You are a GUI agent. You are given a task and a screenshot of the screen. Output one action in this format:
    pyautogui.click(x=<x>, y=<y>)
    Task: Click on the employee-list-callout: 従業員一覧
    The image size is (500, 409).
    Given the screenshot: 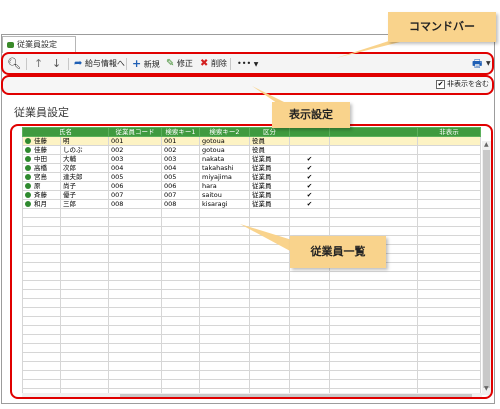 What is the action you would take?
    pyautogui.click(x=338, y=252)
    